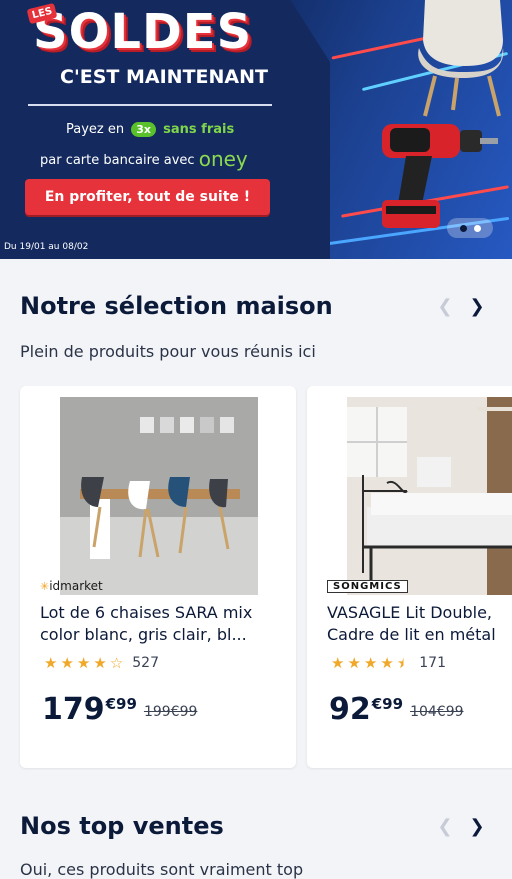 The height and width of the screenshot is (879, 512). Describe the element at coordinates (176, 306) in the screenshot. I see `section-title: Notre sélection maison` at that location.